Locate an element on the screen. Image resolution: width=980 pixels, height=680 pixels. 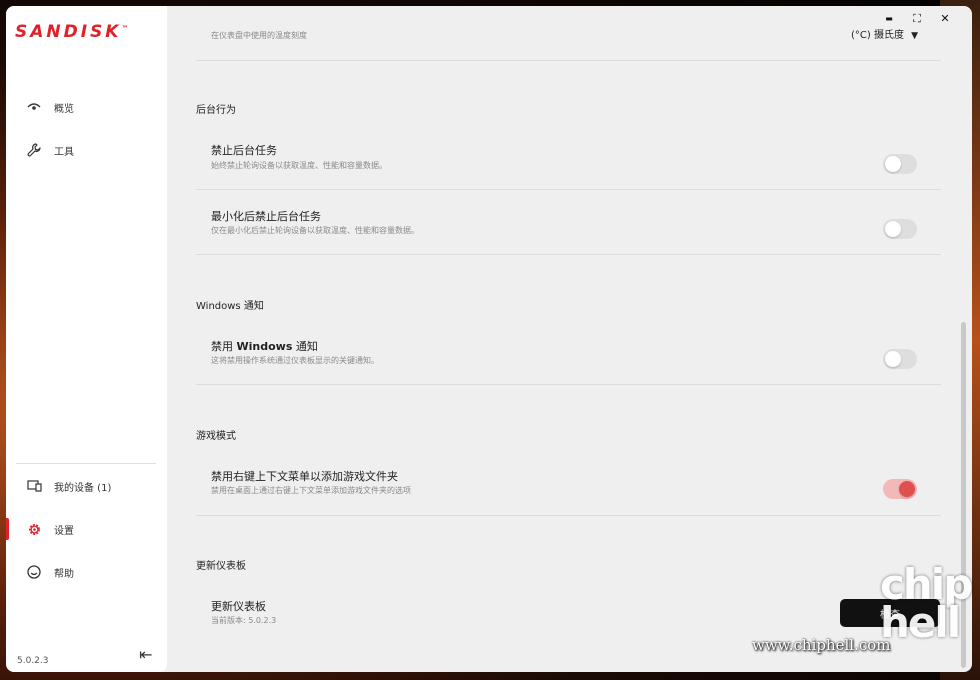
section-notifications-title: Windows 通知 is located at coordinates (230, 306).